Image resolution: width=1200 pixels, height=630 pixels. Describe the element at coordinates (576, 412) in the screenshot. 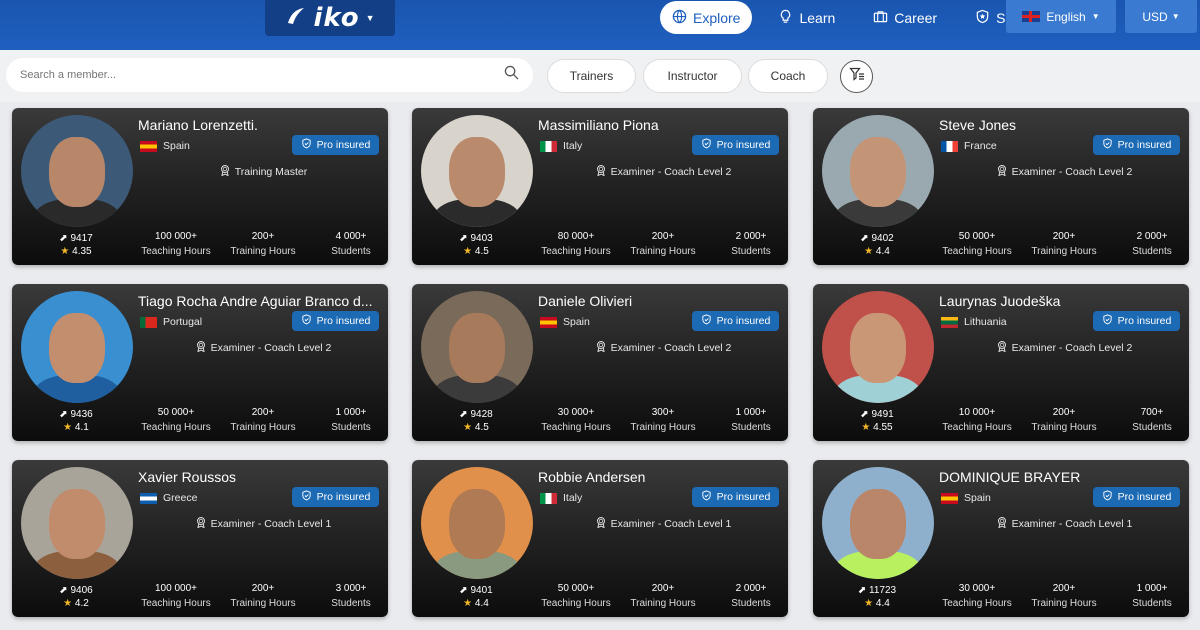

I see `stat-value: 30 000+` at that location.